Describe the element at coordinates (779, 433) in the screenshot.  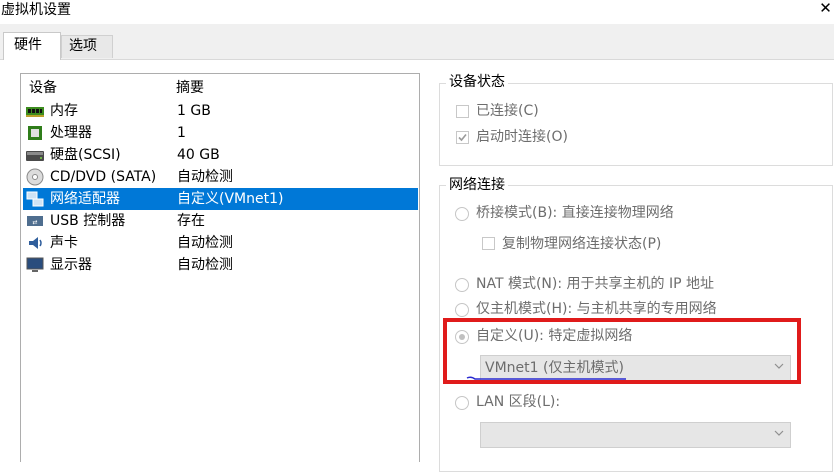
I see `chevron-down-icon` at that location.